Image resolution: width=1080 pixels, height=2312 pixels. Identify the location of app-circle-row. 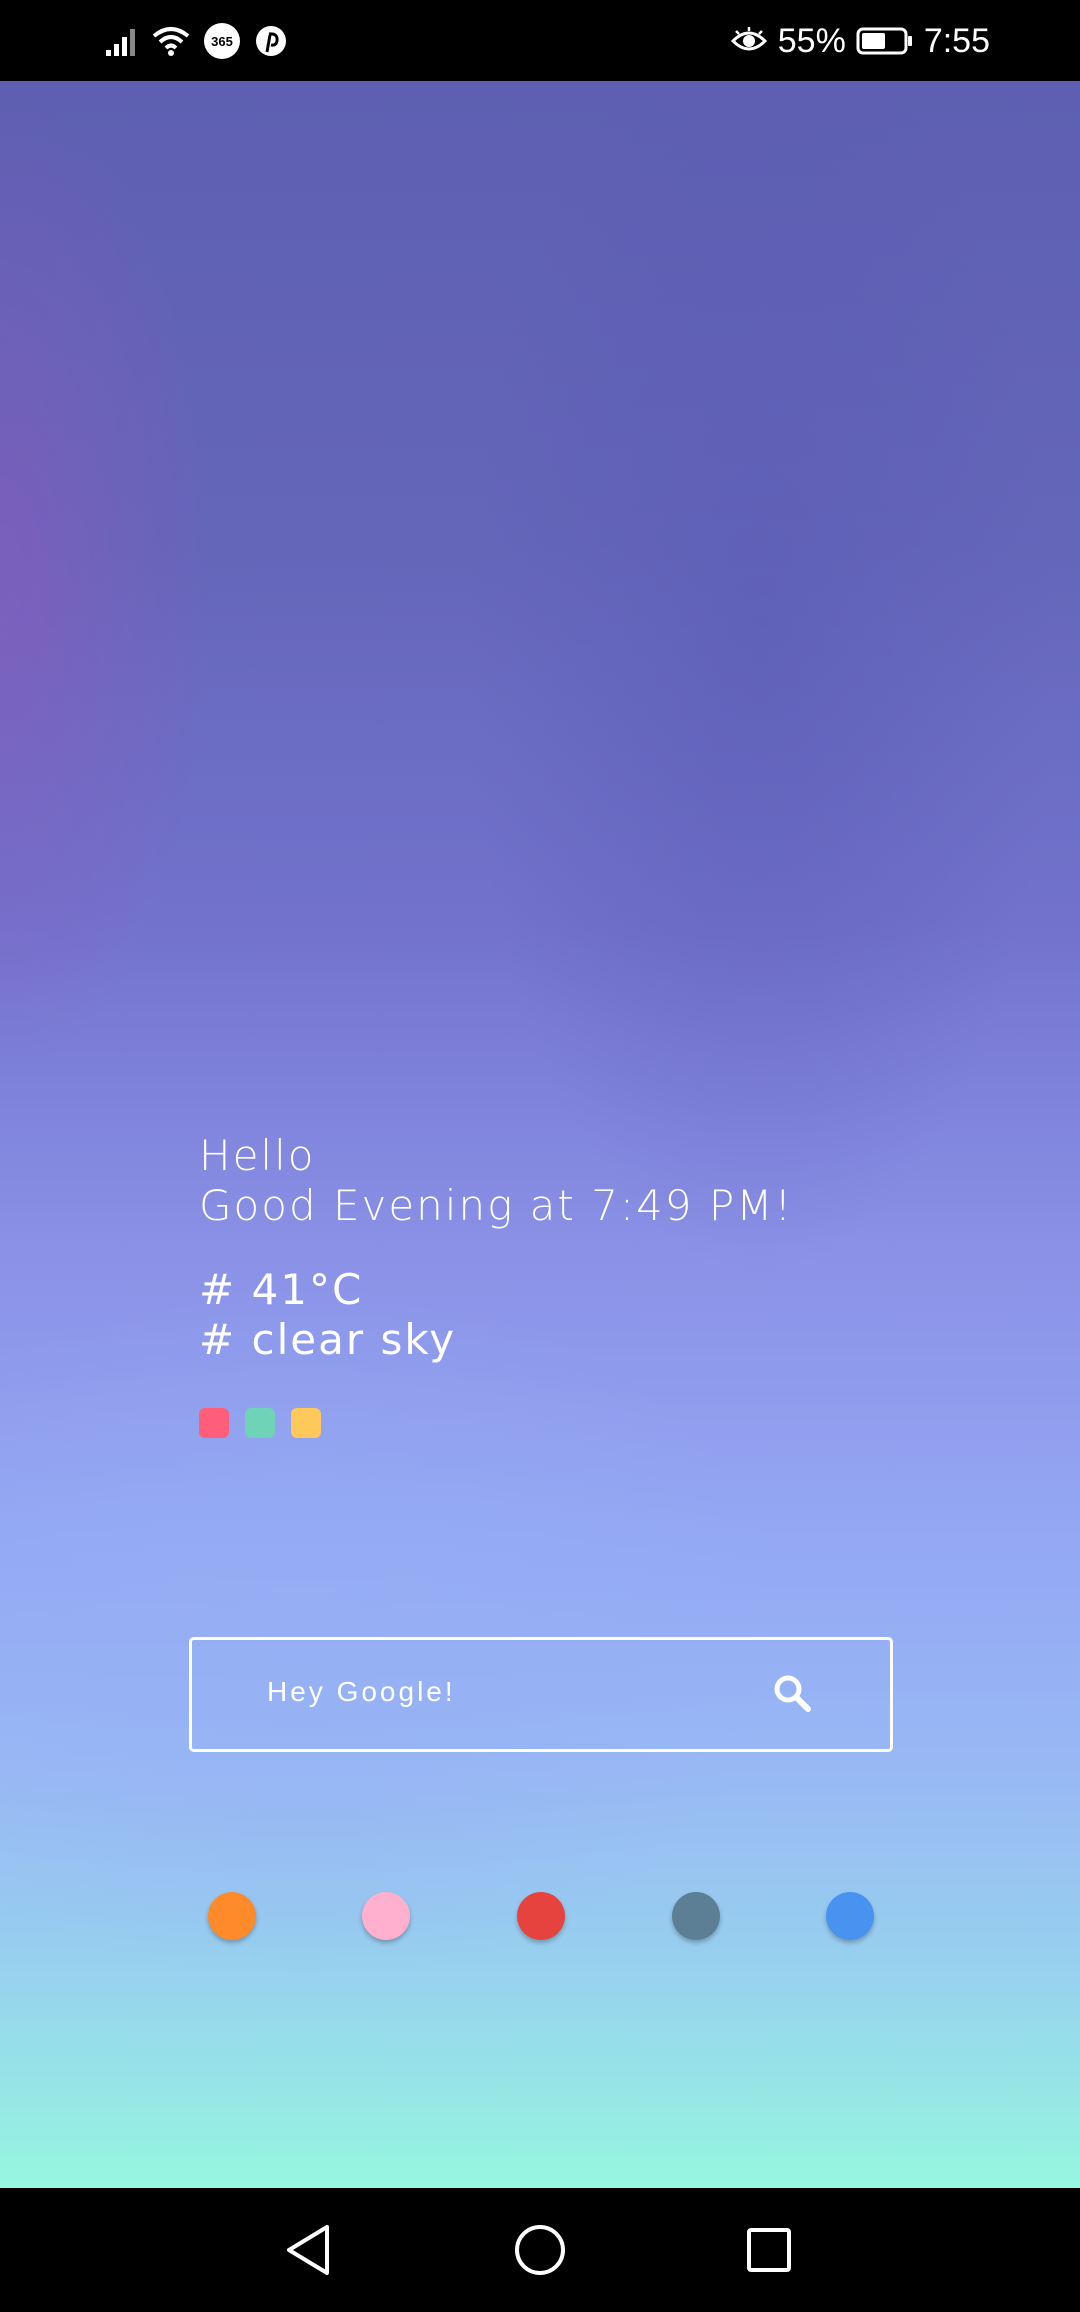
(540, 1917).